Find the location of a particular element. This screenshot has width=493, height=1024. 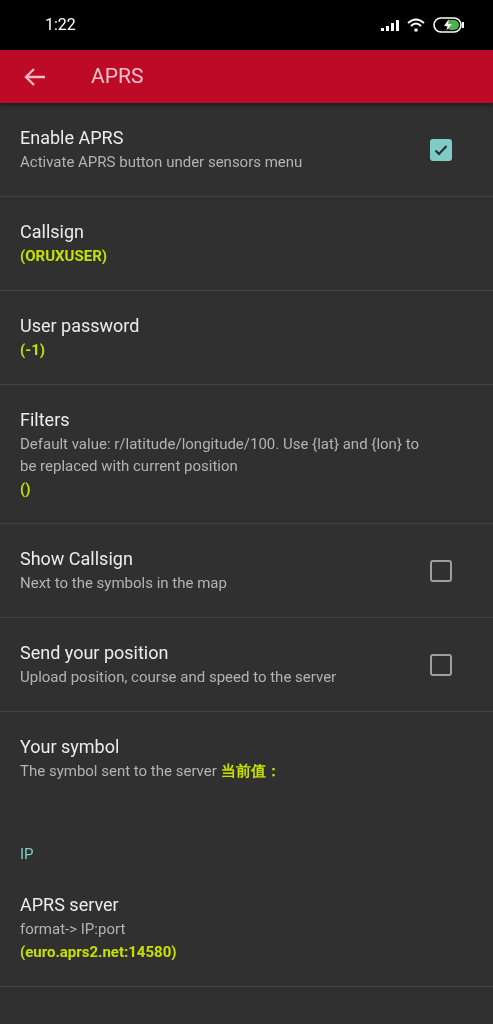

toolbar-title: APRS is located at coordinates (117, 76).